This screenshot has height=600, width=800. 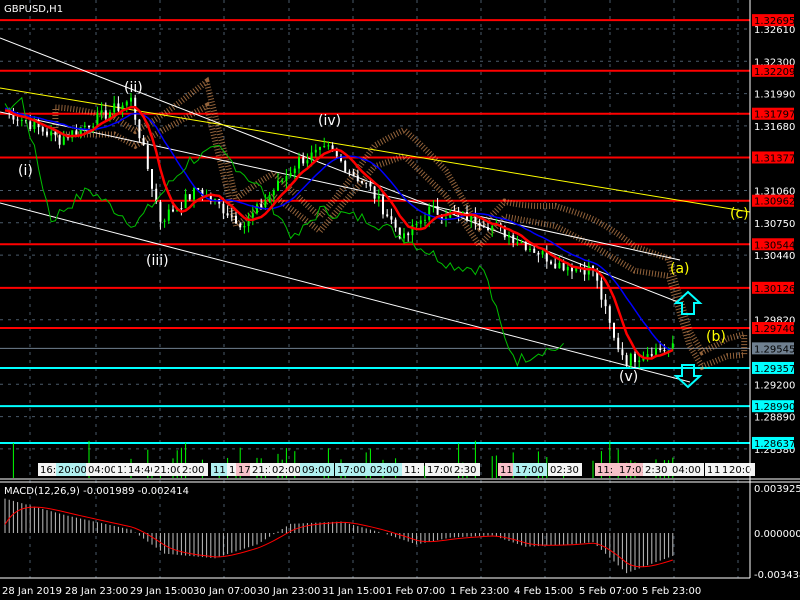 What do you see at coordinates (777, 489) in the screenshot?
I see `macd-tick-label: 0.003925` at bounding box center [777, 489].